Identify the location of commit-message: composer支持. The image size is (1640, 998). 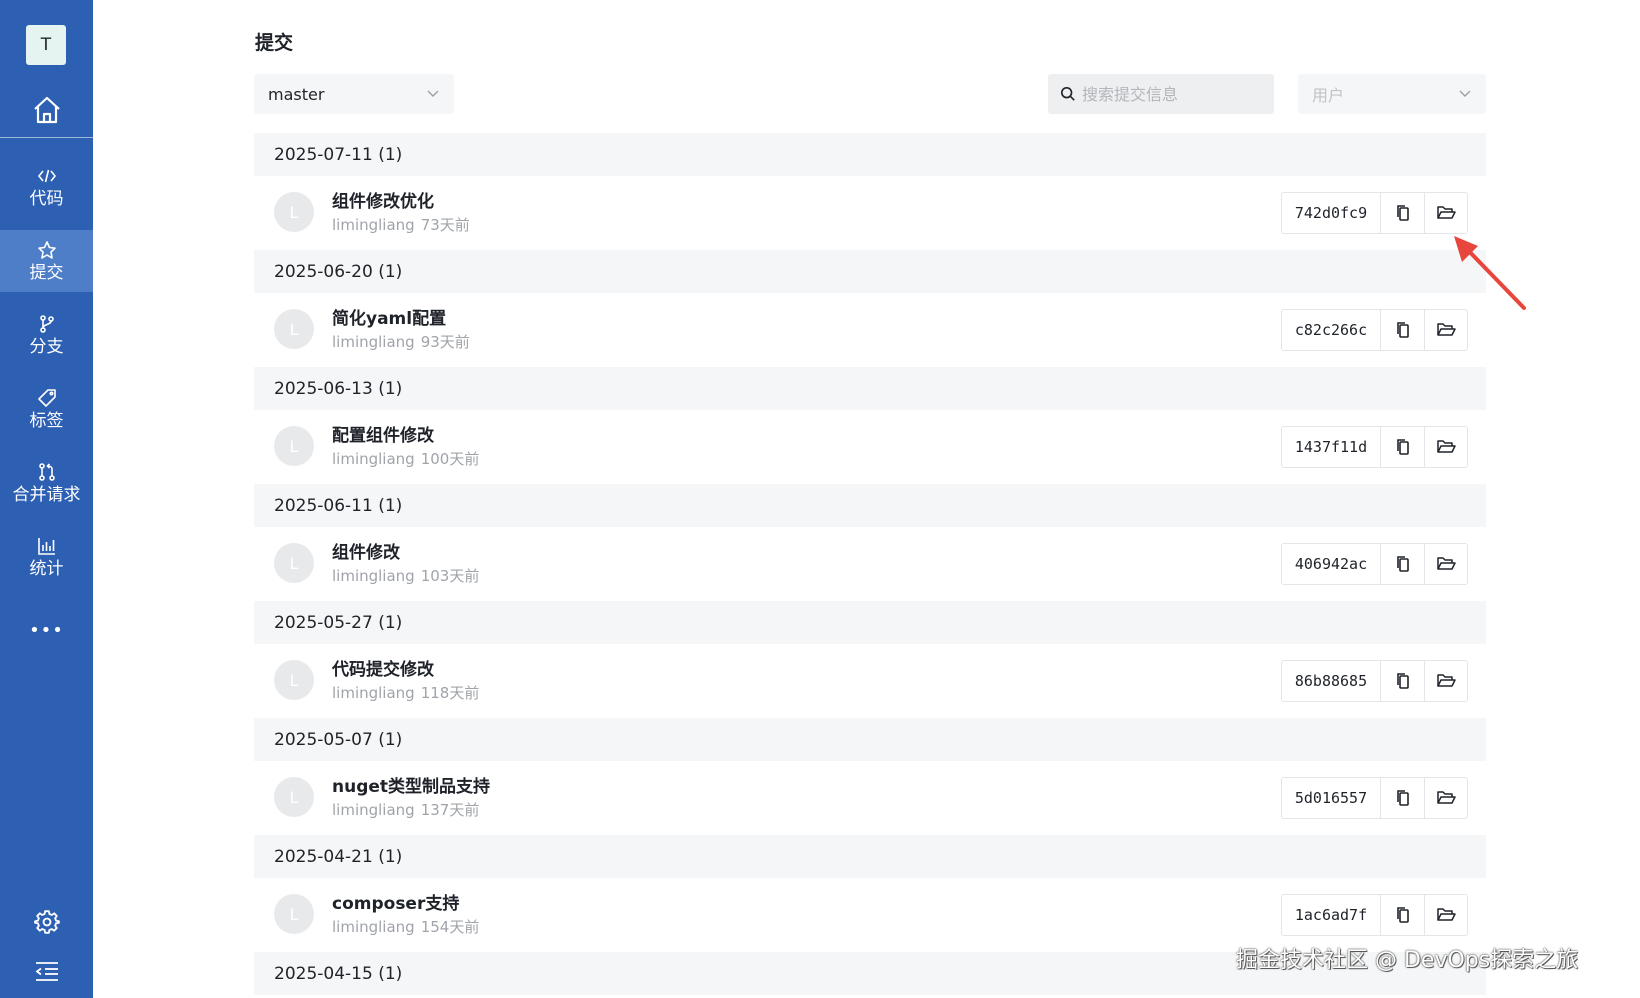
(395, 901).